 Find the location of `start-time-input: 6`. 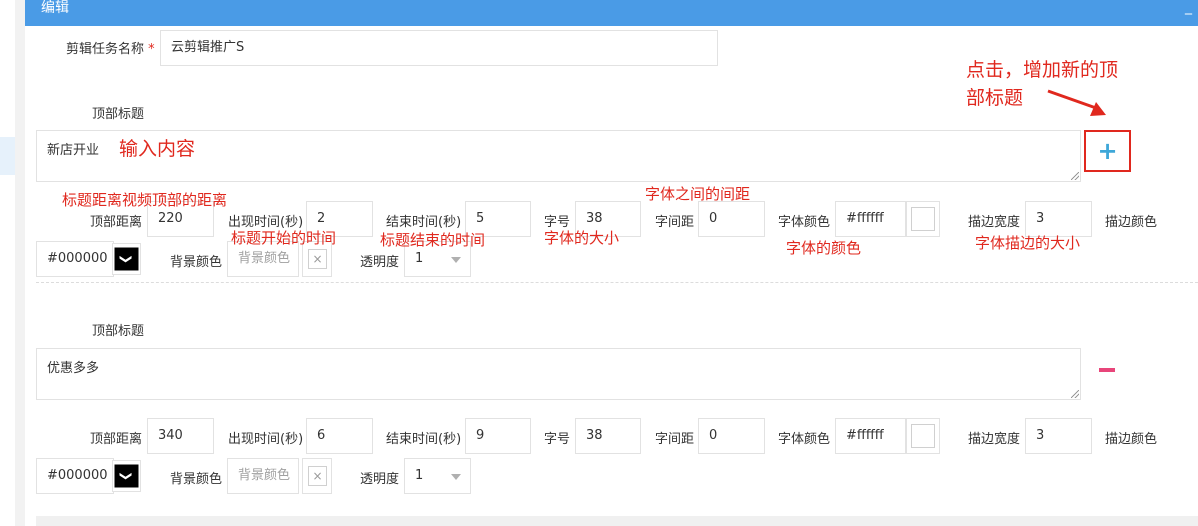

start-time-input: 6 is located at coordinates (339, 436).